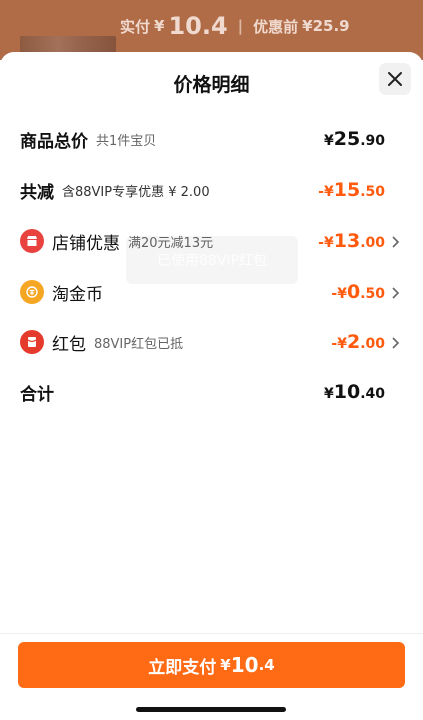 Image resolution: width=423 pixels, height=720 pixels. I want to click on pay-amount-int: 10, so click(244, 665).